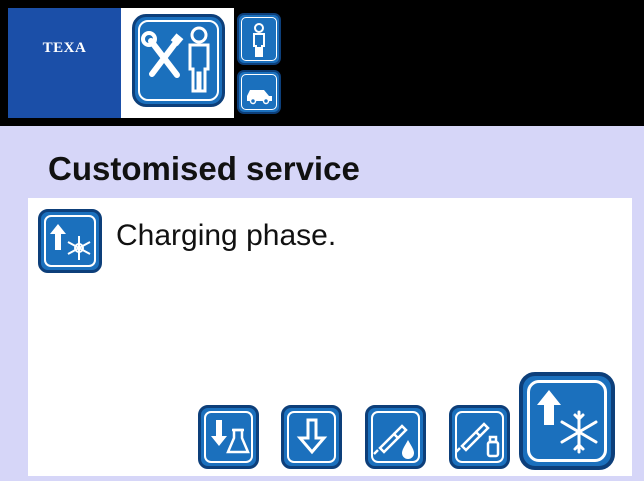 The width and height of the screenshot is (644, 481). I want to click on car-button, so click(259, 92).